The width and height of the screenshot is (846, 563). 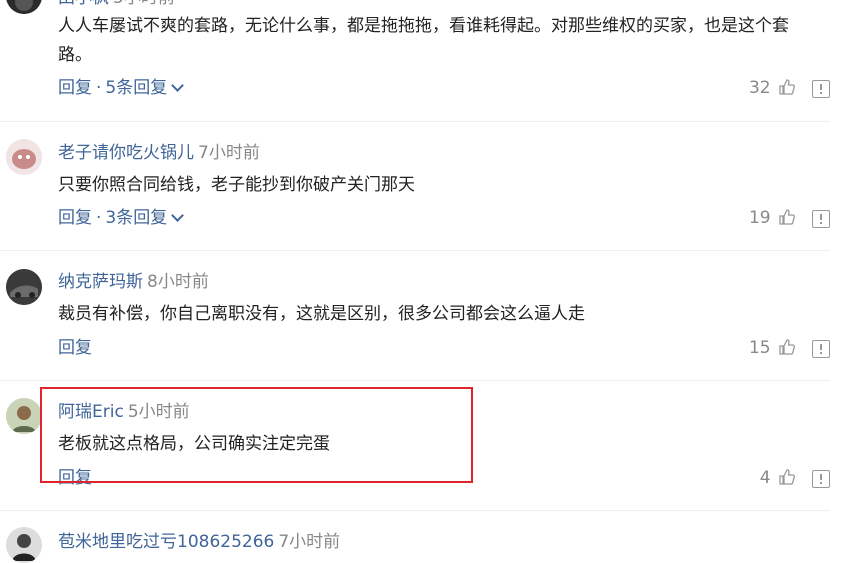 I want to click on like-count: 15, so click(x=759, y=348).